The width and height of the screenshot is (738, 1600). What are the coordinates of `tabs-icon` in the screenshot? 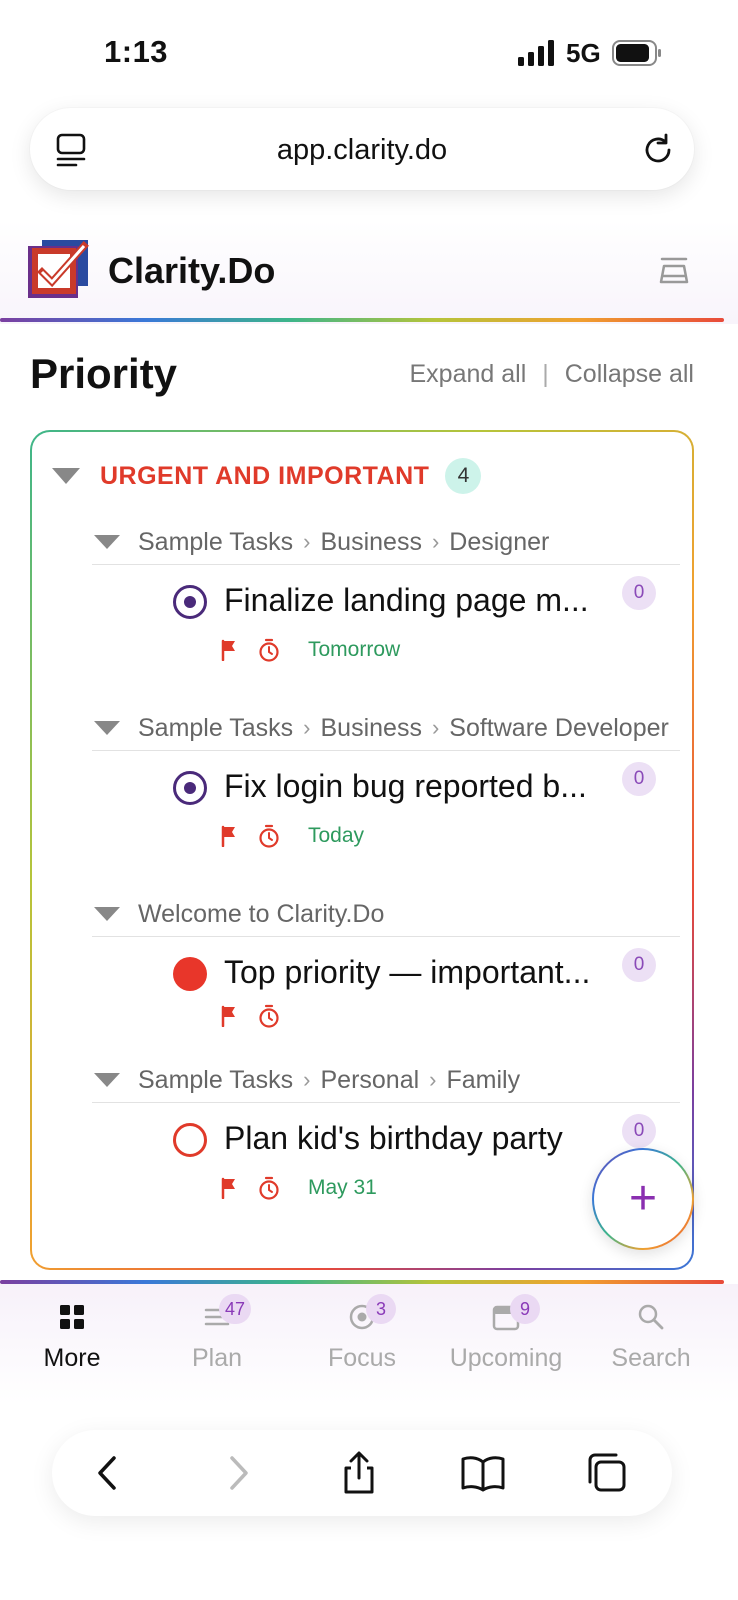 It's located at (607, 1473).